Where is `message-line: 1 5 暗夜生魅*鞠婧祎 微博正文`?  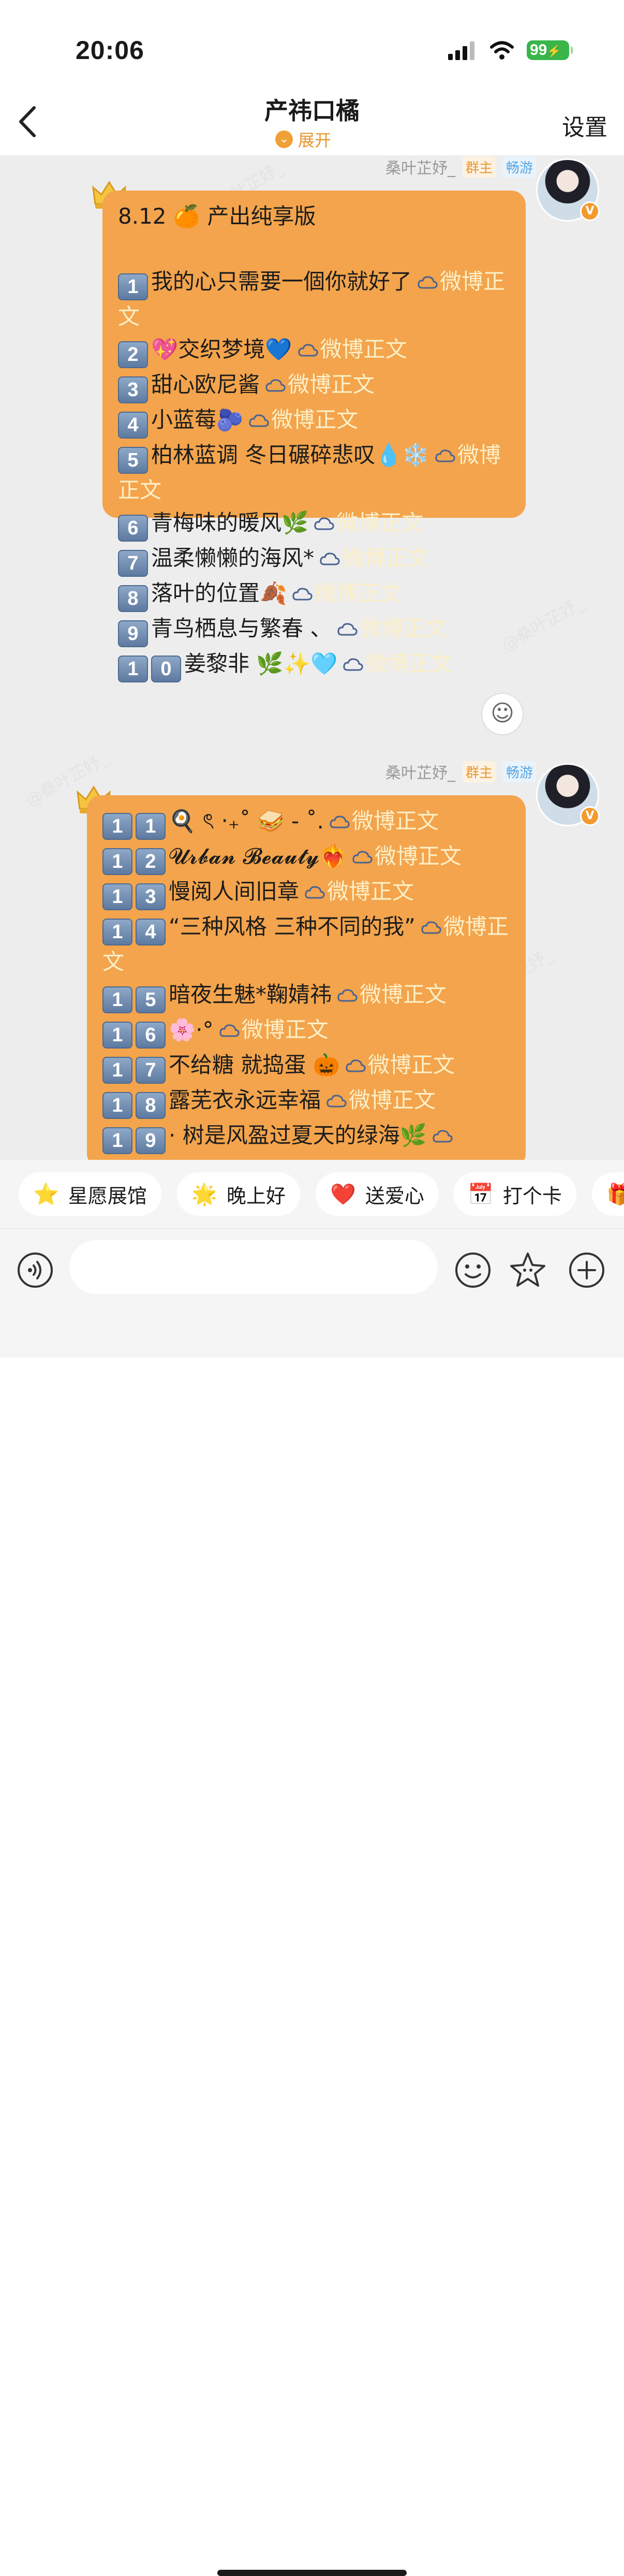 message-line: 1 5 暗夜生魅*鞠婧祎 微博正文 is located at coordinates (307, 996).